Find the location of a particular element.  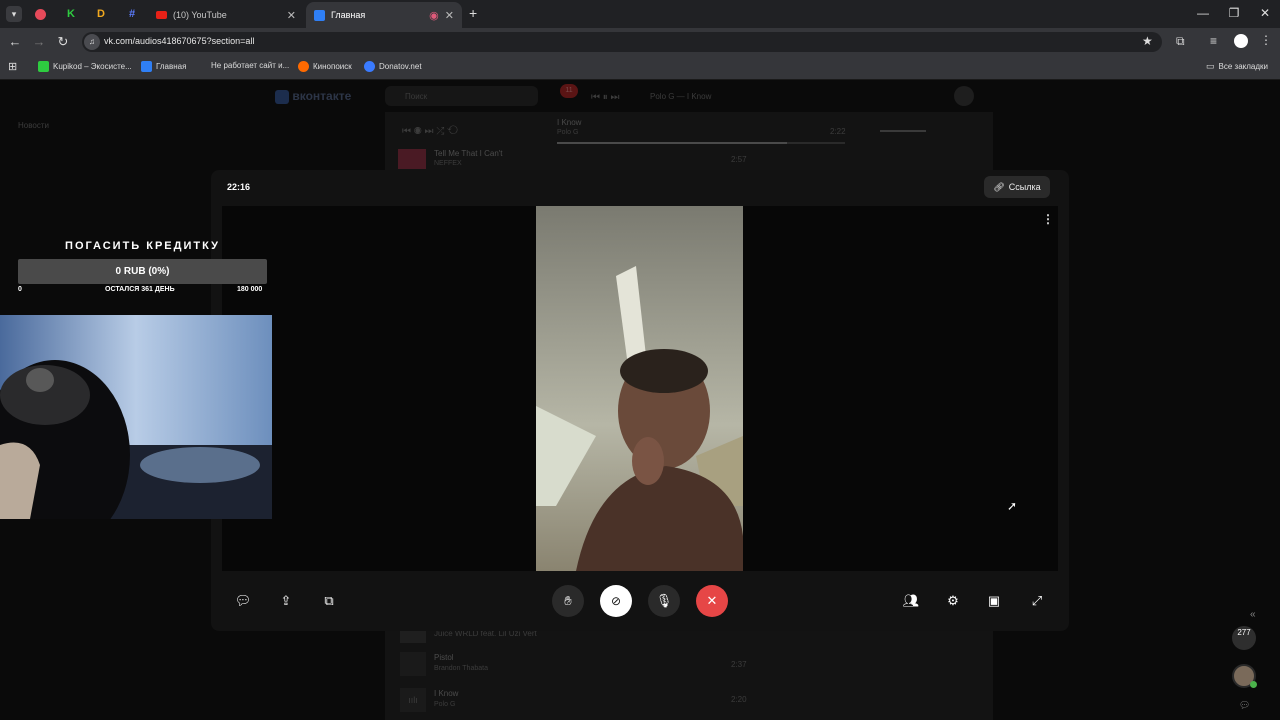

kinopoisk-icon is located at coordinates (303, 66).